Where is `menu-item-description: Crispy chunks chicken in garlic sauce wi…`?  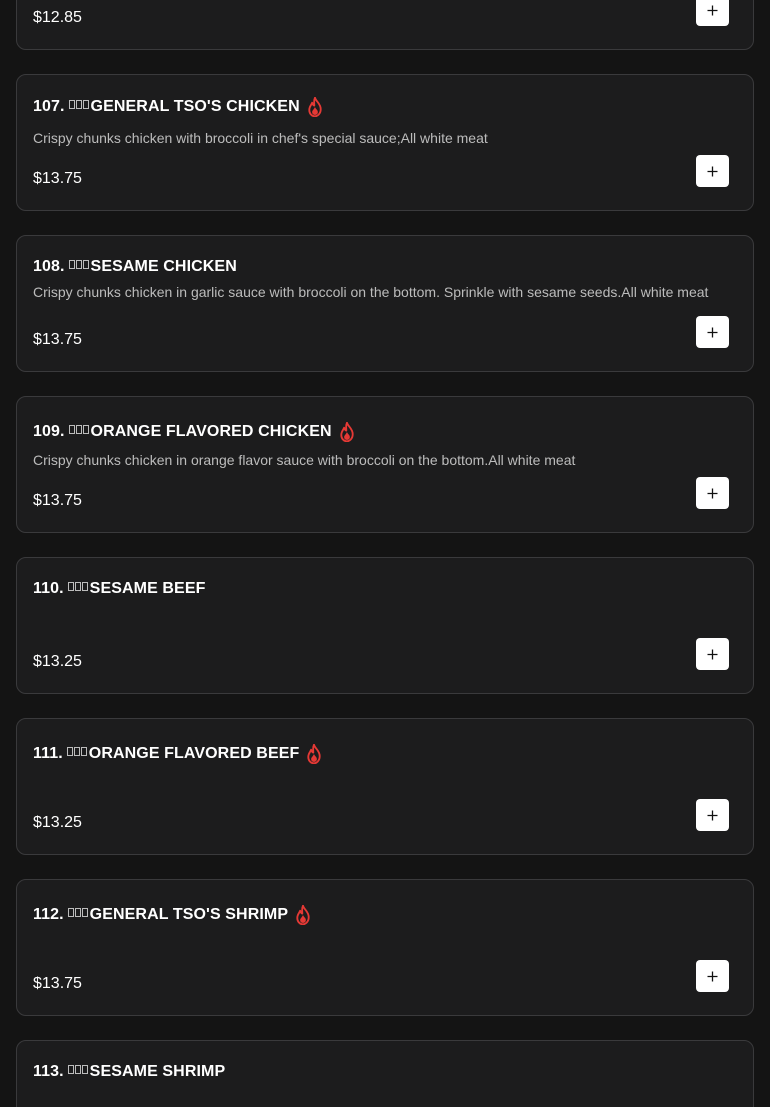 menu-item-description: Crispy chunks chicken in garlic sauce wi… is located at coordinates (371, 292).